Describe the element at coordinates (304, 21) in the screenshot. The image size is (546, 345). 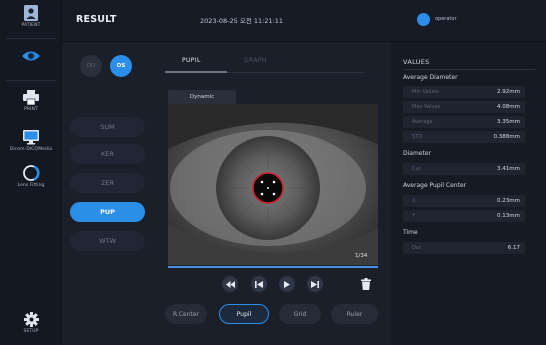
I see `top-bar: RESULT 2023-08-25 오전 11:21:11 operator` at that location.